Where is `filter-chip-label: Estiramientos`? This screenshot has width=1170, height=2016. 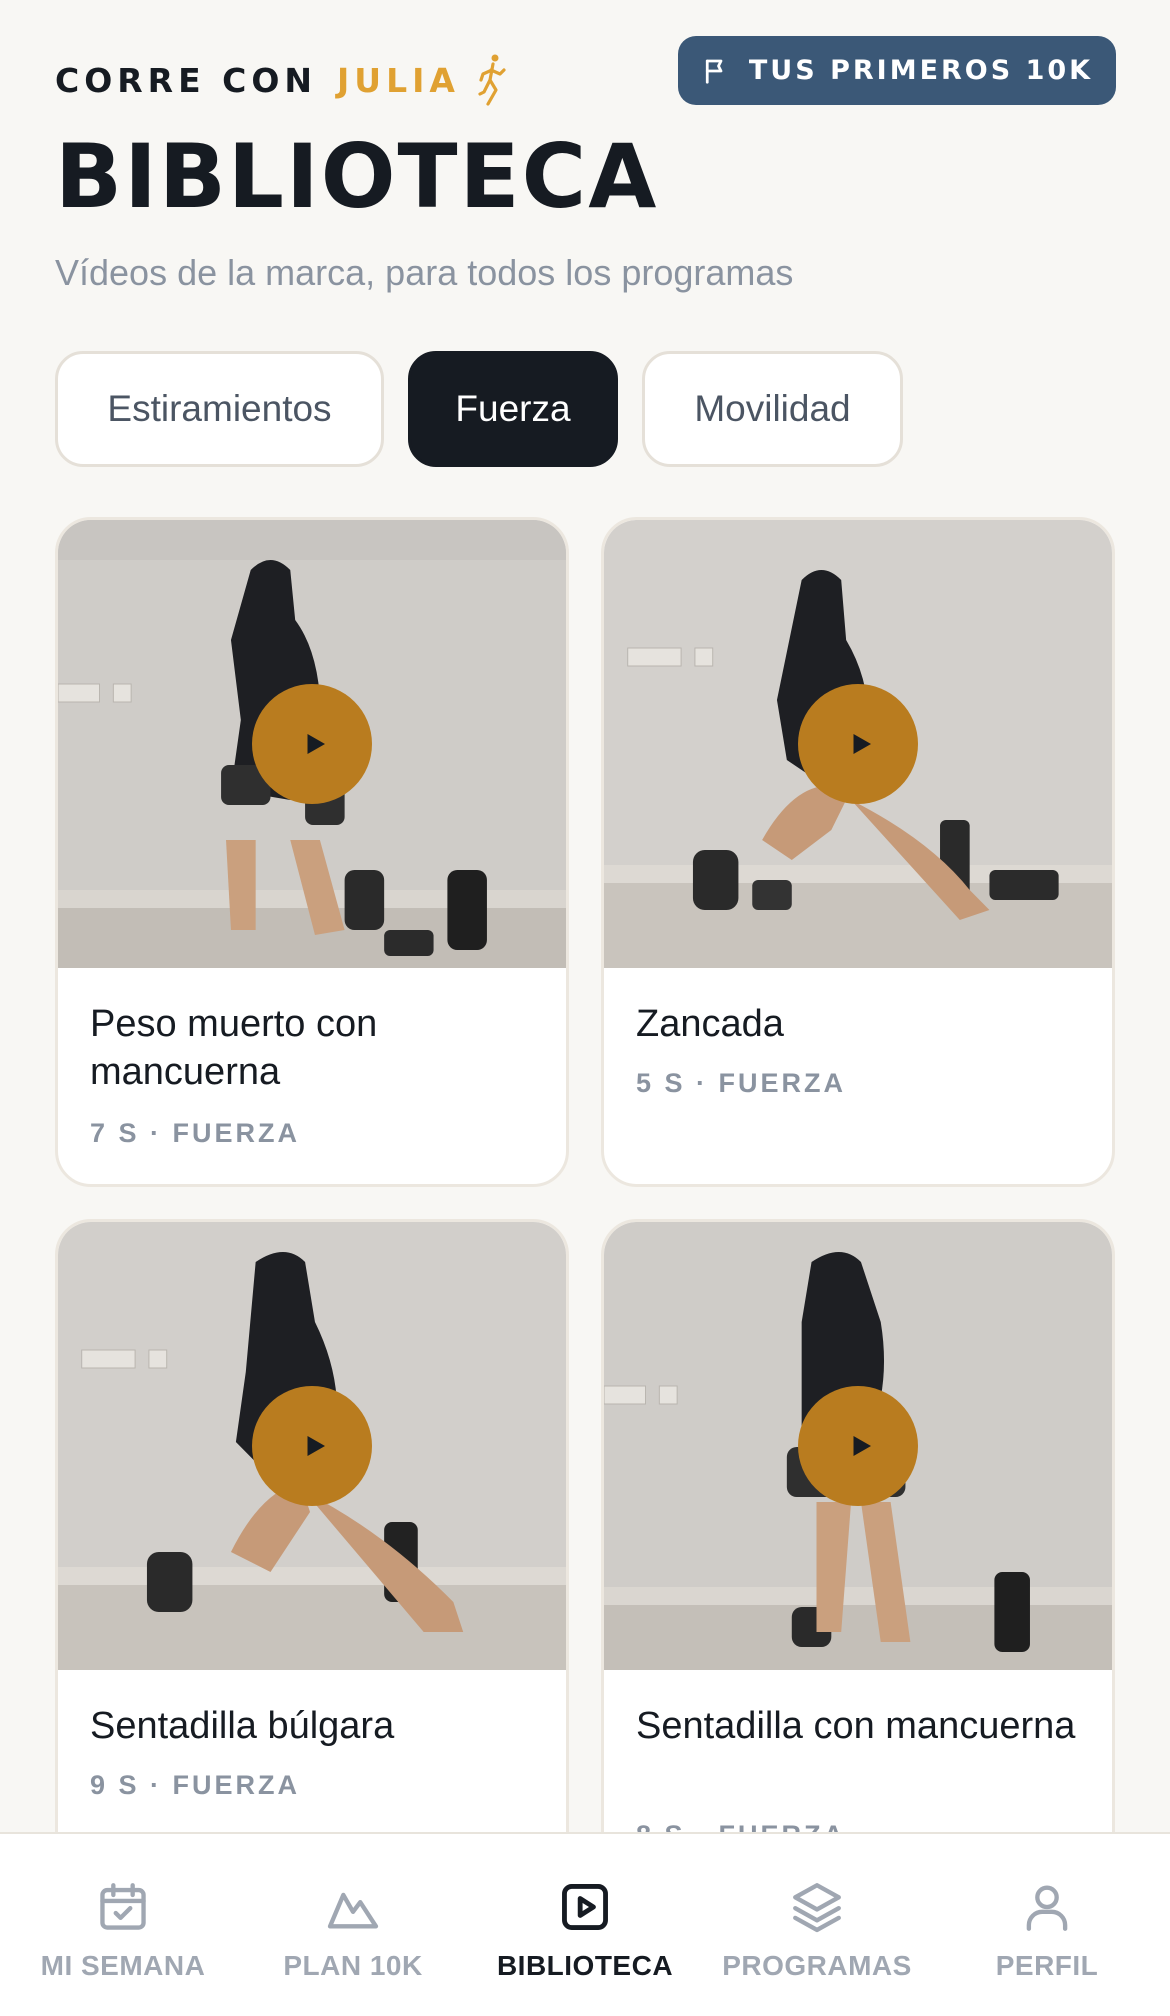
filter-chip-label: Estiramientos is located at coordinates (219, 408).